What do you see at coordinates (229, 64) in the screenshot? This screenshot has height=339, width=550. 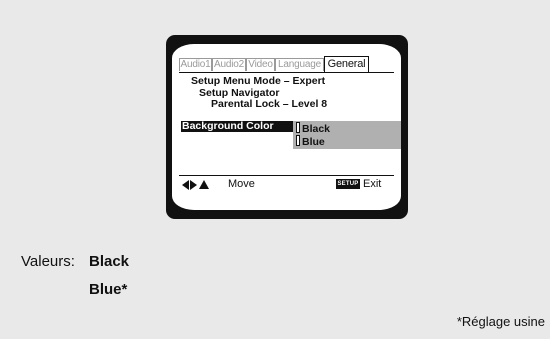 I see `tab-audio2: Audio2` at bounding box center [229, 64].